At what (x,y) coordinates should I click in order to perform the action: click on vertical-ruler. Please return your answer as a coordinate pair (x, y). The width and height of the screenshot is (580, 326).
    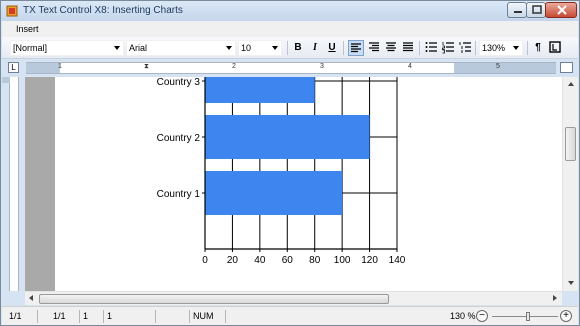
    Looking at the image, I should click on (13, 184).